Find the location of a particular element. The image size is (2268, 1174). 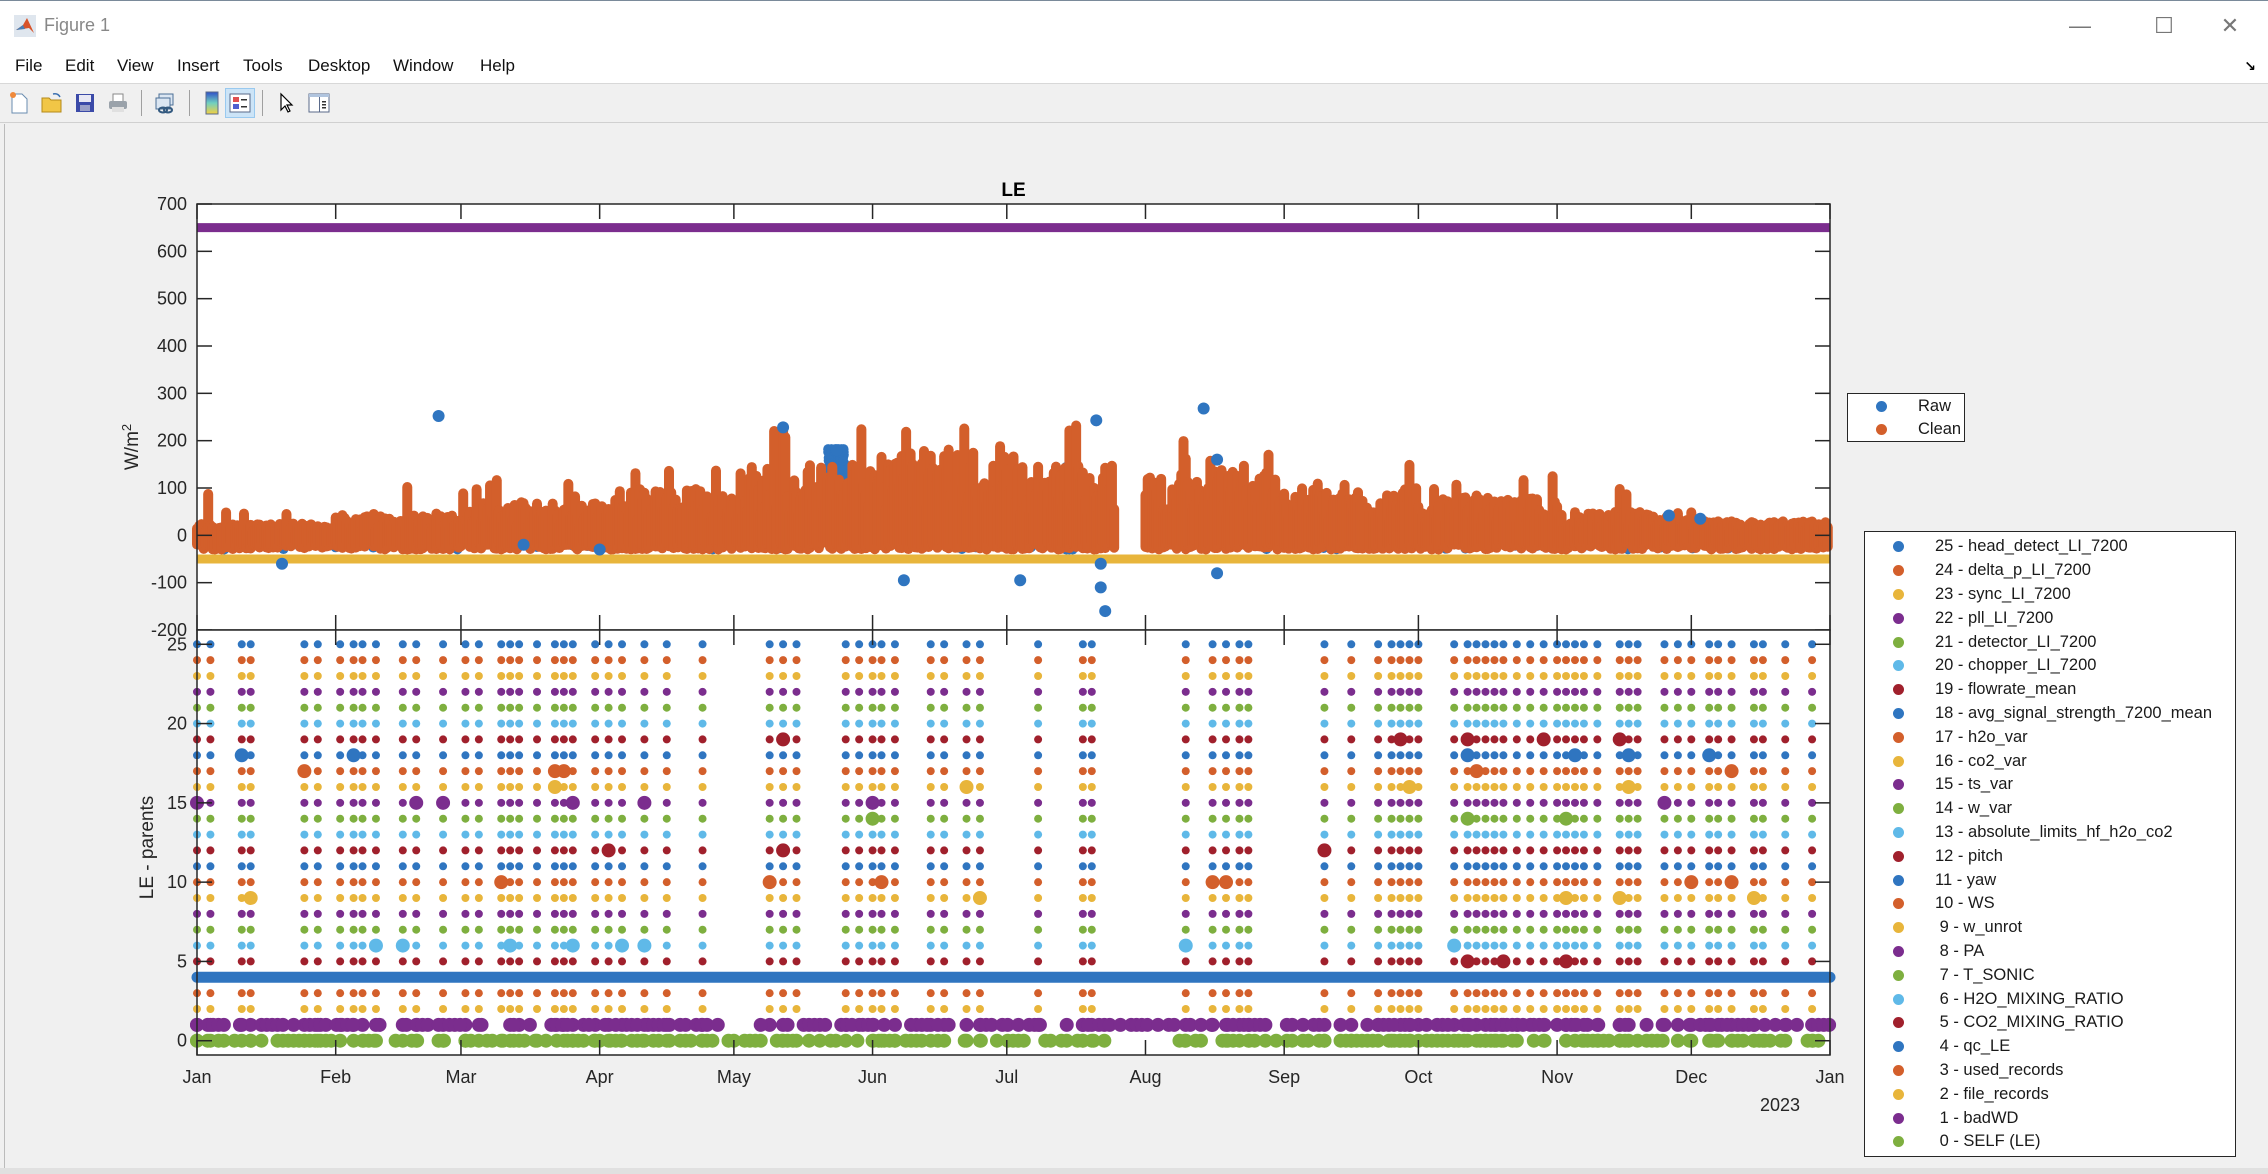

legend-entry: 2 - file_records is located at coordinates (2050, 1094).